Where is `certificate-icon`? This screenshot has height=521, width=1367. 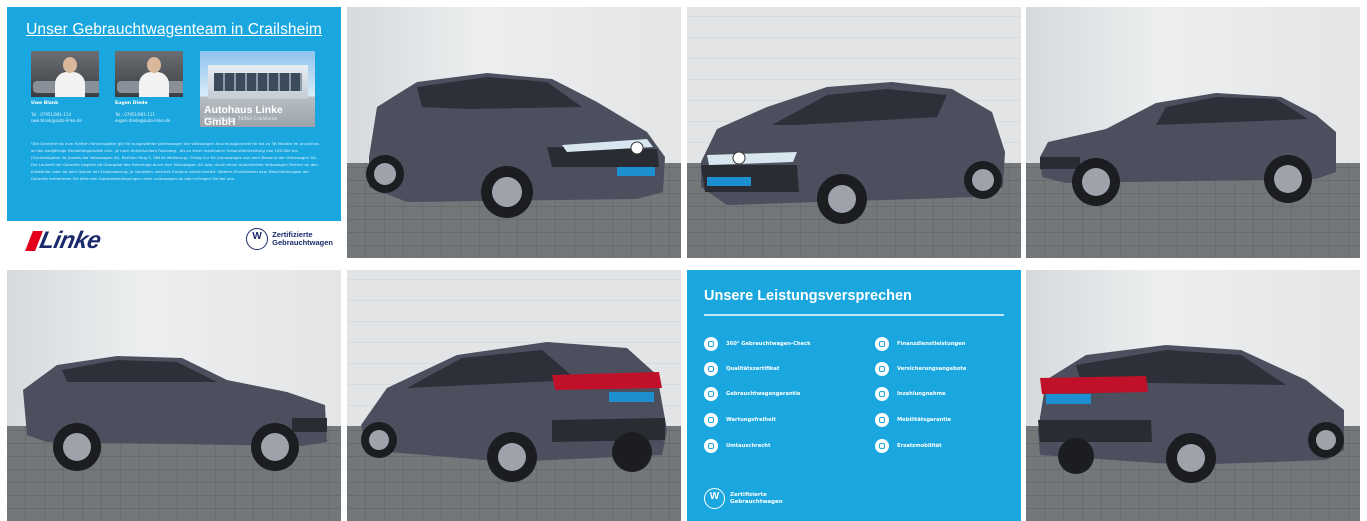
certificate-icon is located at coordinates (711, 369).